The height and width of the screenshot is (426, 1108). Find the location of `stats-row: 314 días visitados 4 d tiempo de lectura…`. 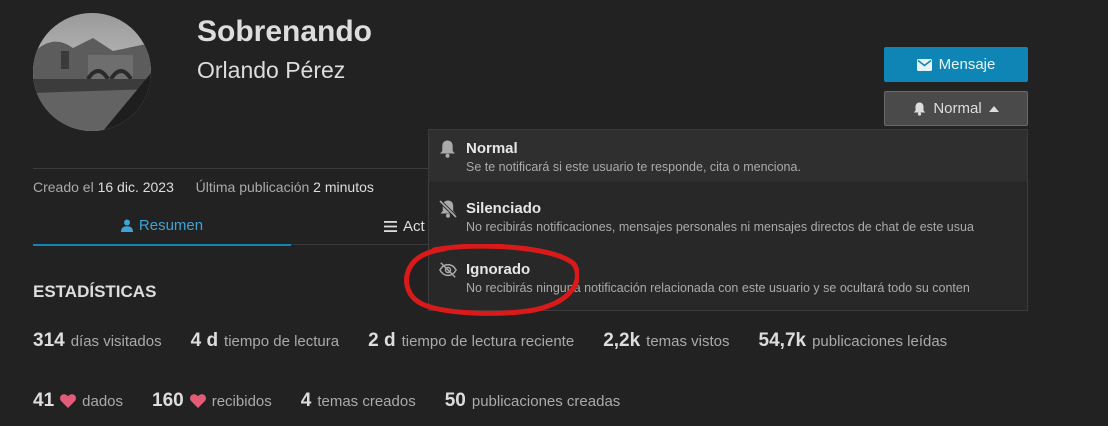

stats-row: 314 días visitados 4 d tiempo de lectura… is located at coordinates (504, 341).